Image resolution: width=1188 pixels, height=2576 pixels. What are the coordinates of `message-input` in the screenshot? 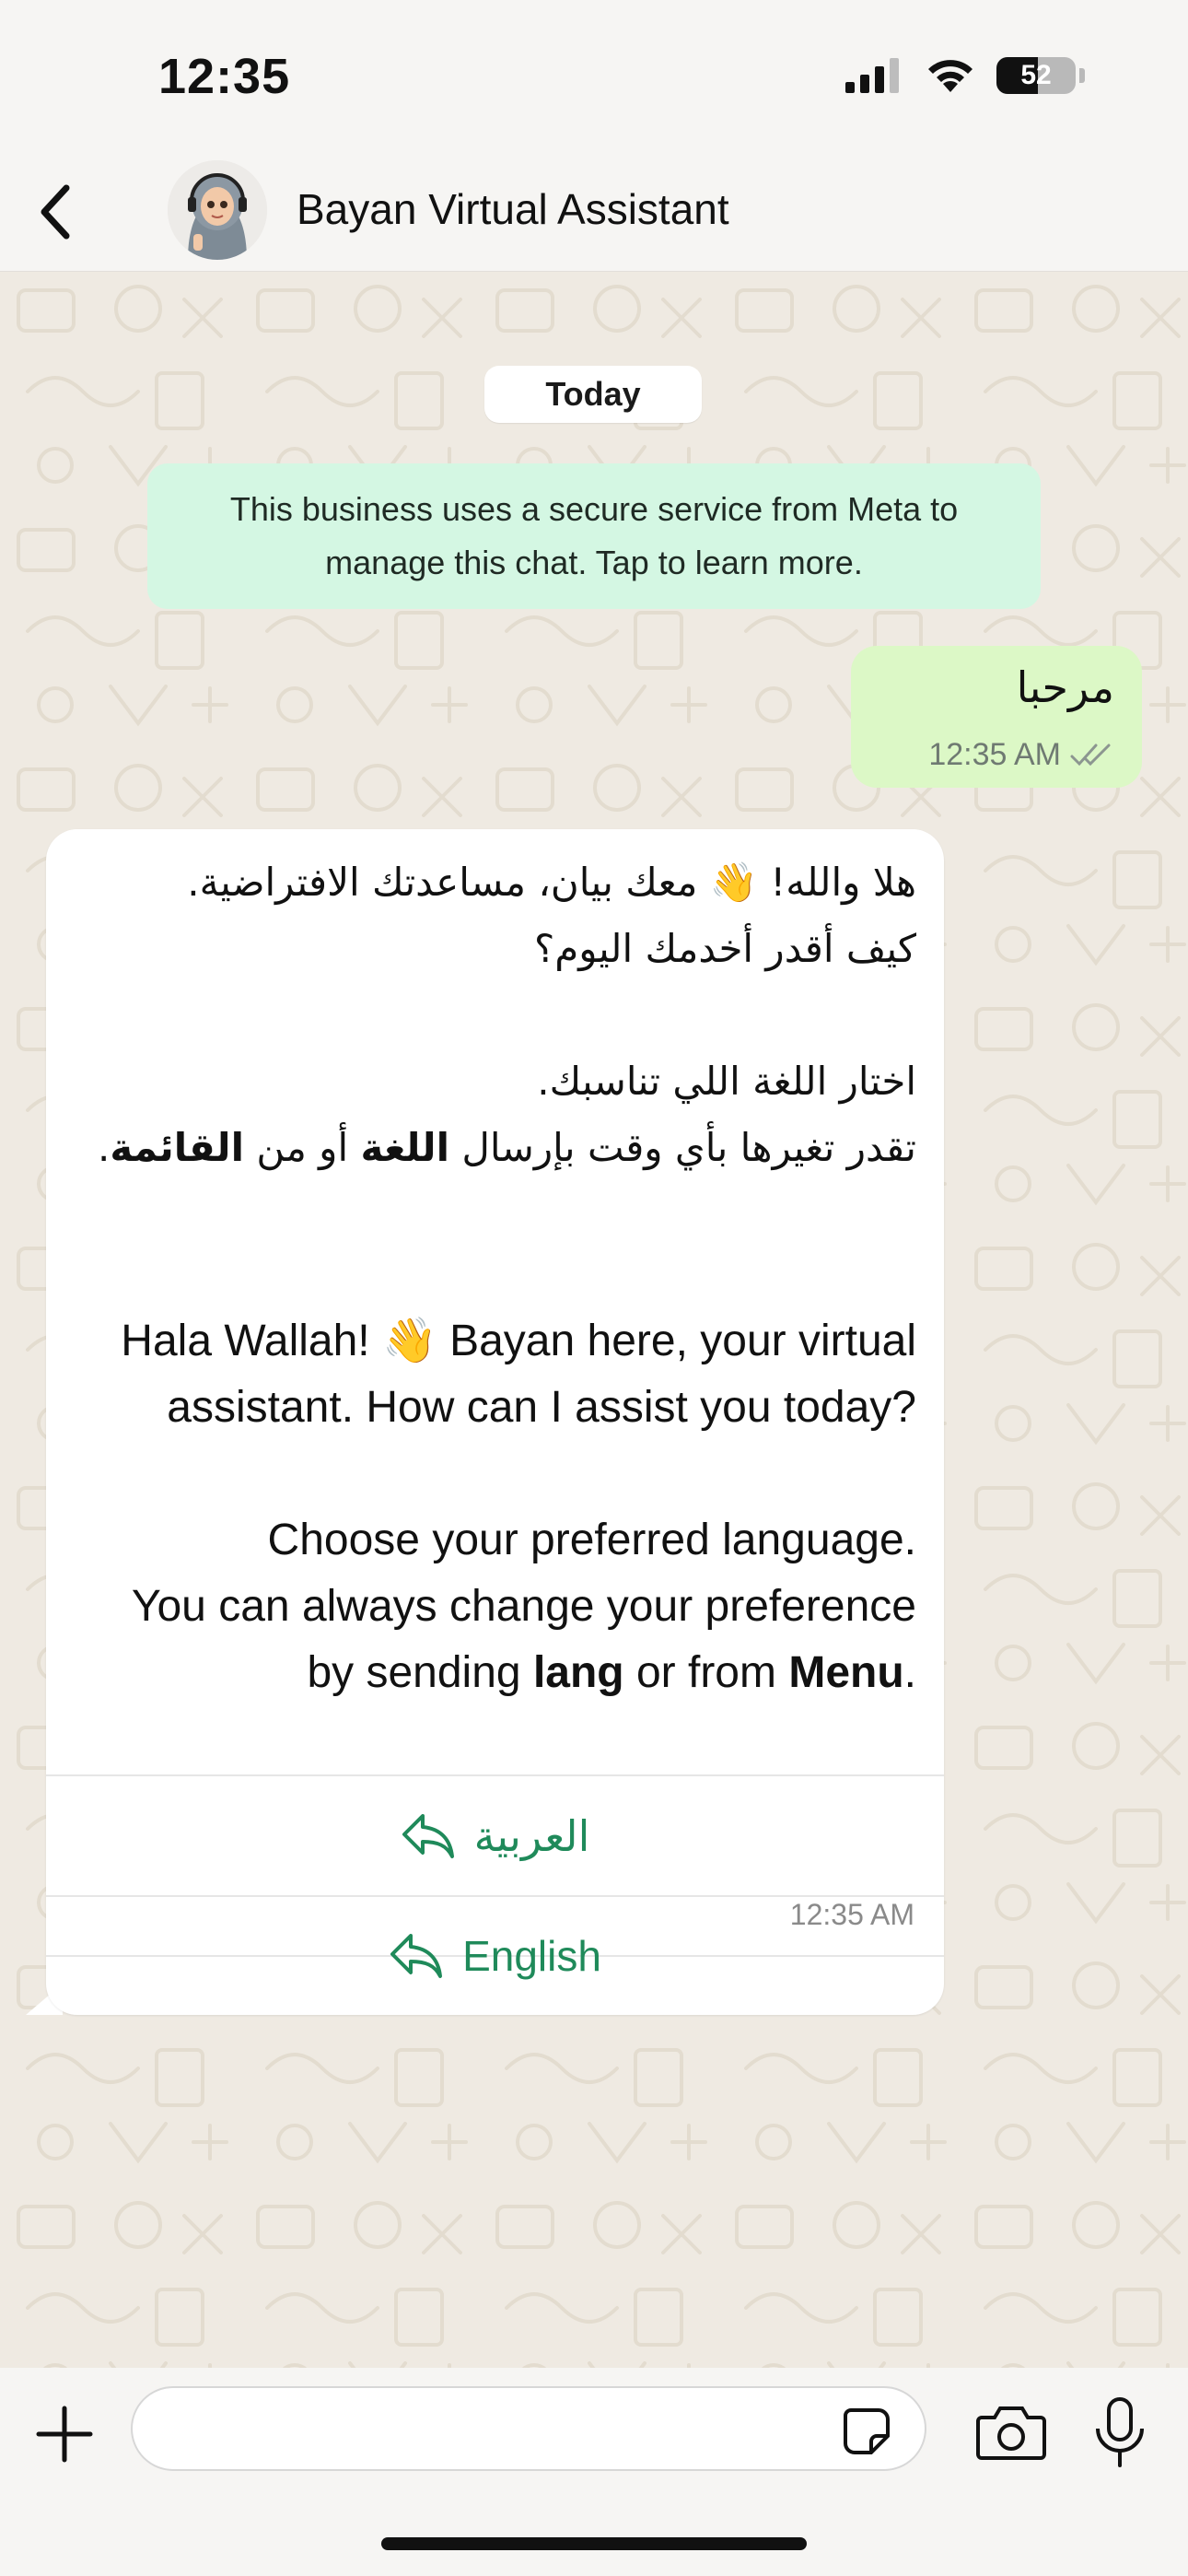 It's located at (528, 2428).